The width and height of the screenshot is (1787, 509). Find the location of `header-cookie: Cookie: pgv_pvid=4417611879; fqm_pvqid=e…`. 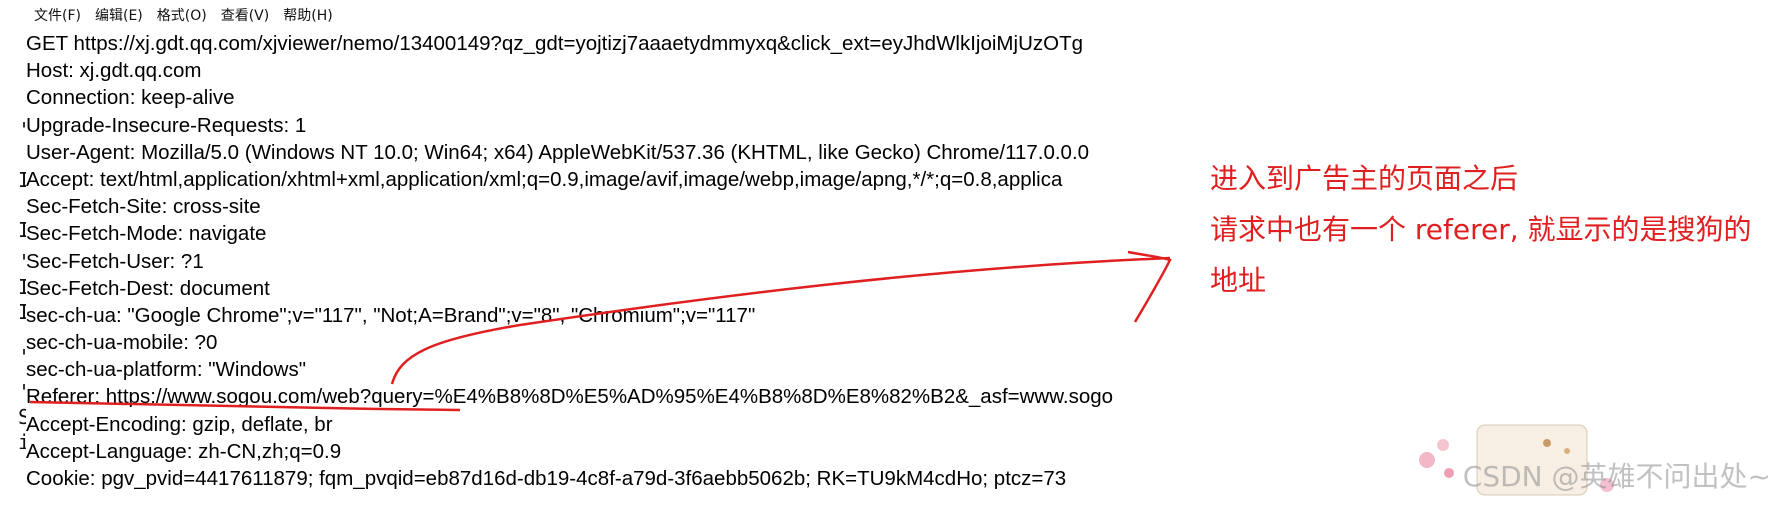

header-cookie: Cookie: pgv_pvid=4417611879; fqm_pvqid=e… is located at coordinates (546, 478).